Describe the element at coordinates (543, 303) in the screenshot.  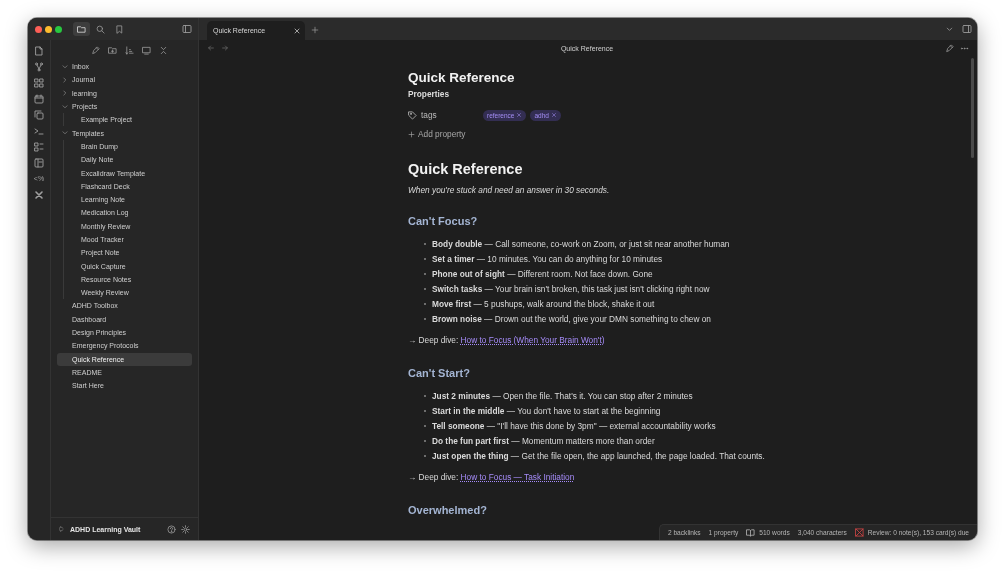
I see `list-item-text: Move first — 5 pushups, walk around the block, shake it out` at that location.